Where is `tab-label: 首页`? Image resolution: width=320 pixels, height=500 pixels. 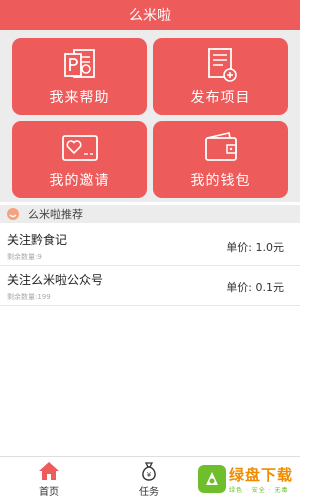
tab-label: 首页 is located at coordinates (49, 492).